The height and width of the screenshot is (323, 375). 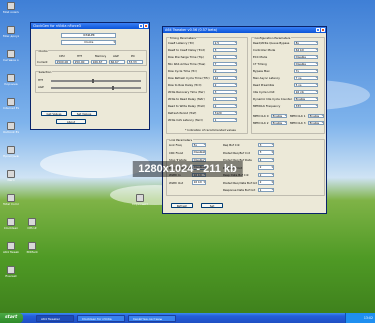 I want to click on desktop-icon: Скриншоты, so click(x=140, y=200).